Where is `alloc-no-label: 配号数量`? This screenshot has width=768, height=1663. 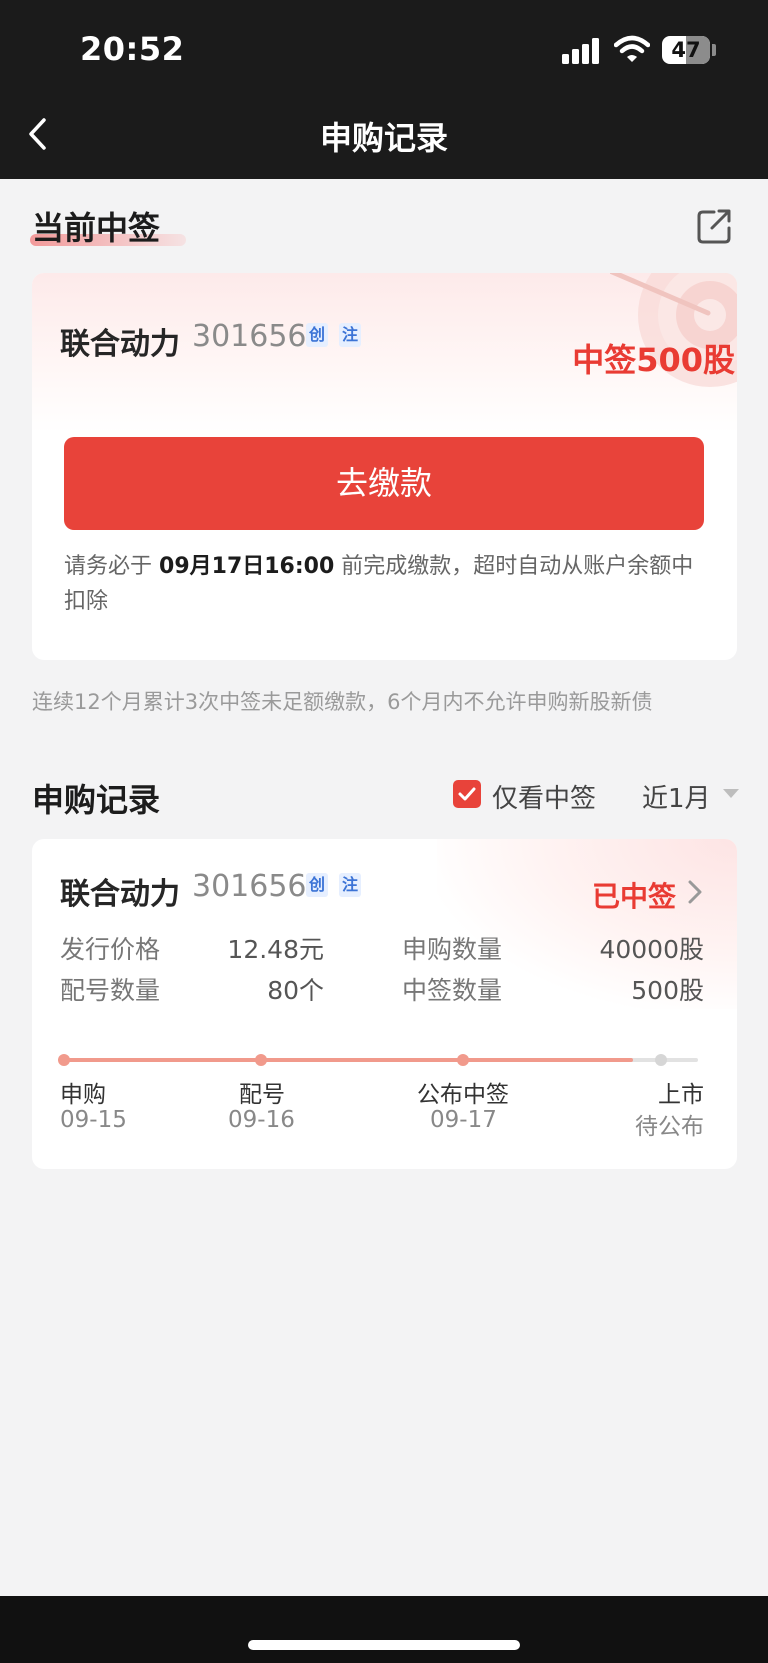 alloc-no-label: 配号数量 is located at coordinates (110, 990).